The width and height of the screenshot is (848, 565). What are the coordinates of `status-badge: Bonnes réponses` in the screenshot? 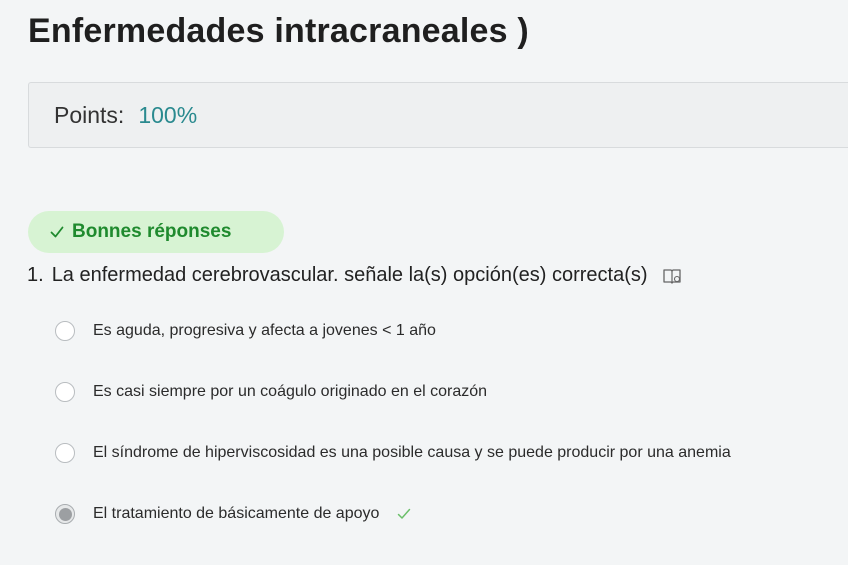 It's located at (156, 232).